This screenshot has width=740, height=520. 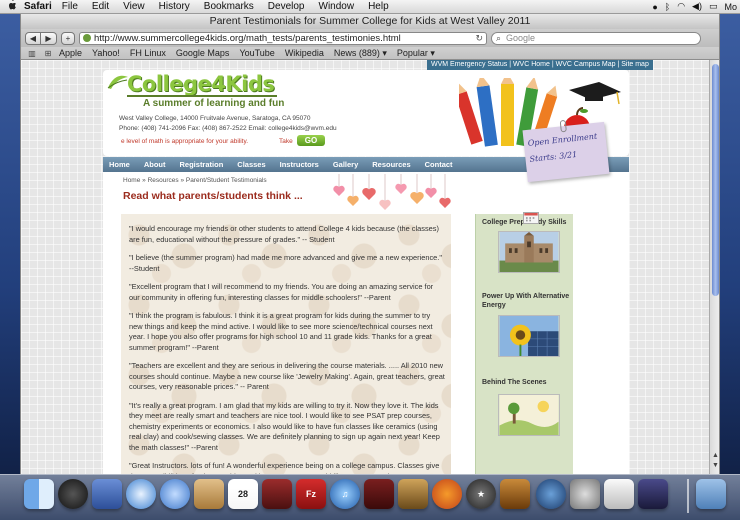 What do you see at coordinates (413, 494) in the screenshot?
I see `iphoto-icon` at bounding box center [413, 494].